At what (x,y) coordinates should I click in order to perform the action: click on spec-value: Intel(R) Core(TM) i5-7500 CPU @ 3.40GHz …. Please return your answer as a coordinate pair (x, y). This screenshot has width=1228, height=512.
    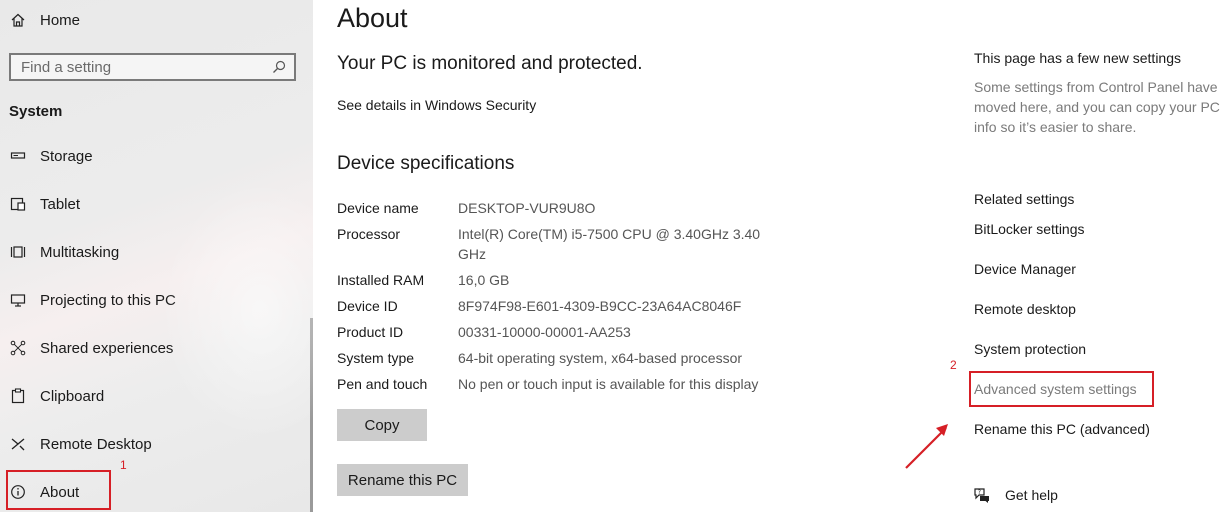
    Looking at the image, I should click on (609, 244).